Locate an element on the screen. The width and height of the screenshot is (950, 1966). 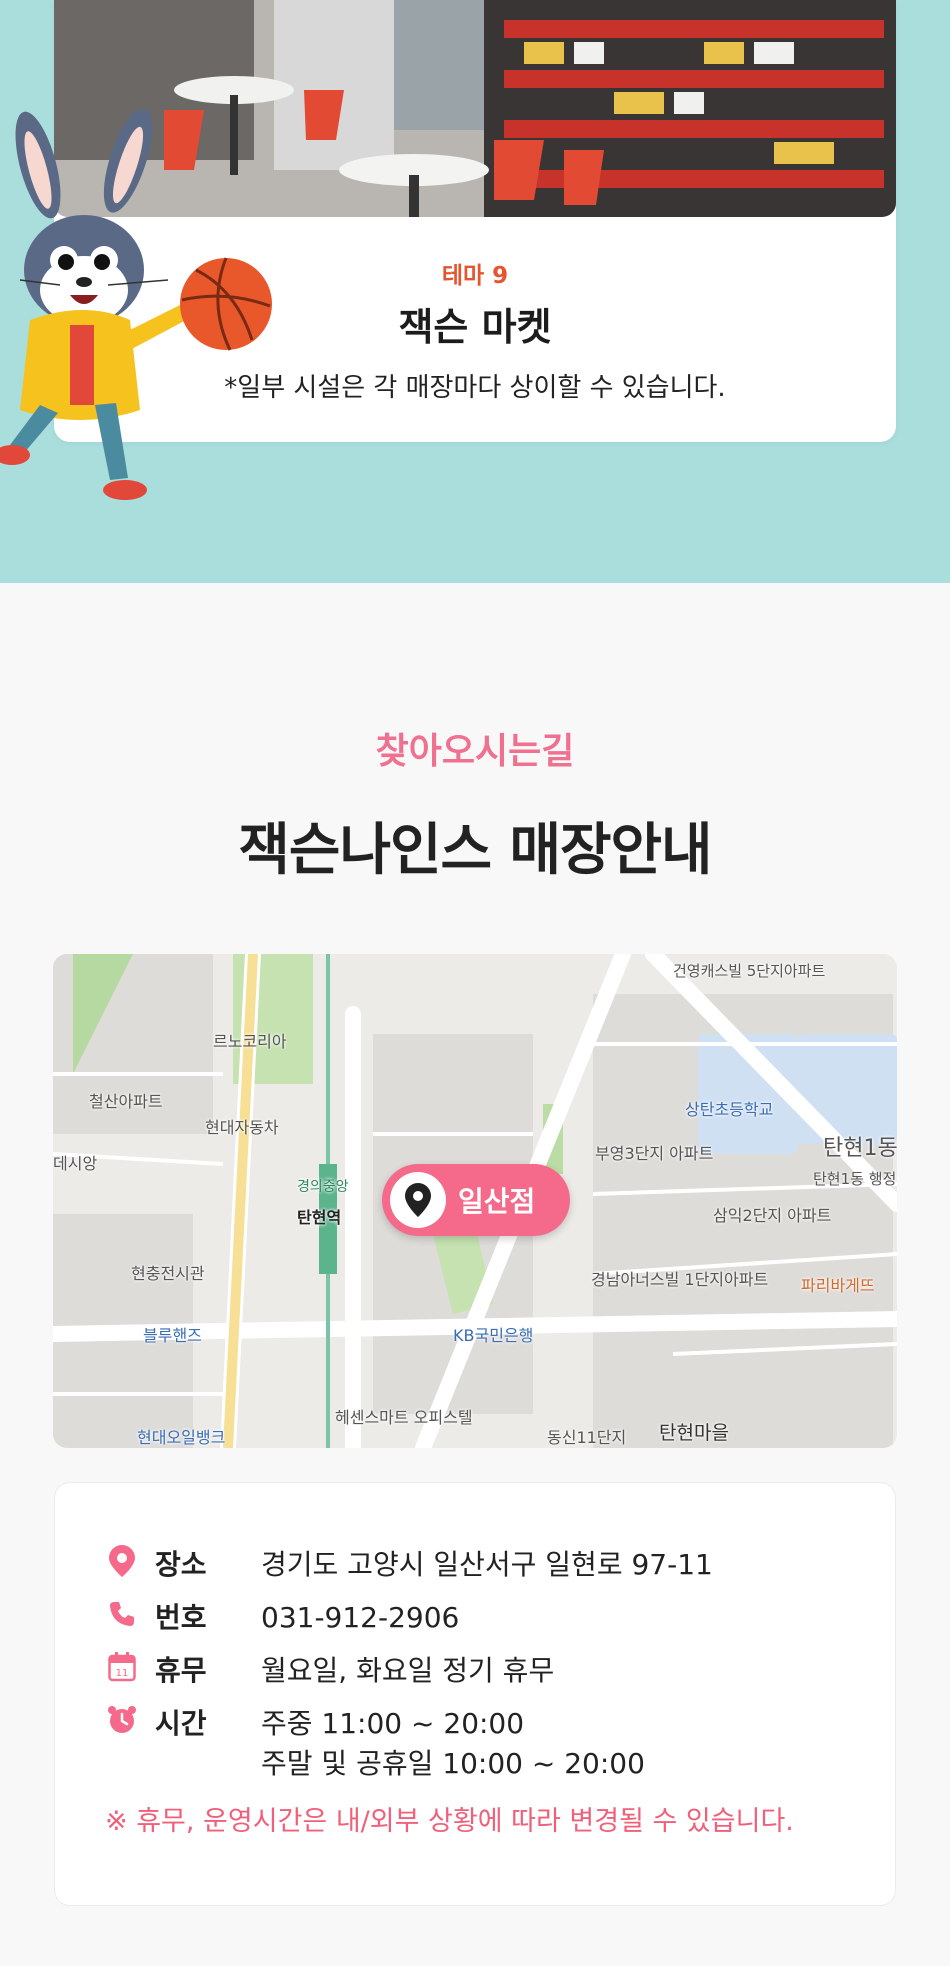
map-place-label: 상탄초등학교 is located at coordinates (729, 1109).